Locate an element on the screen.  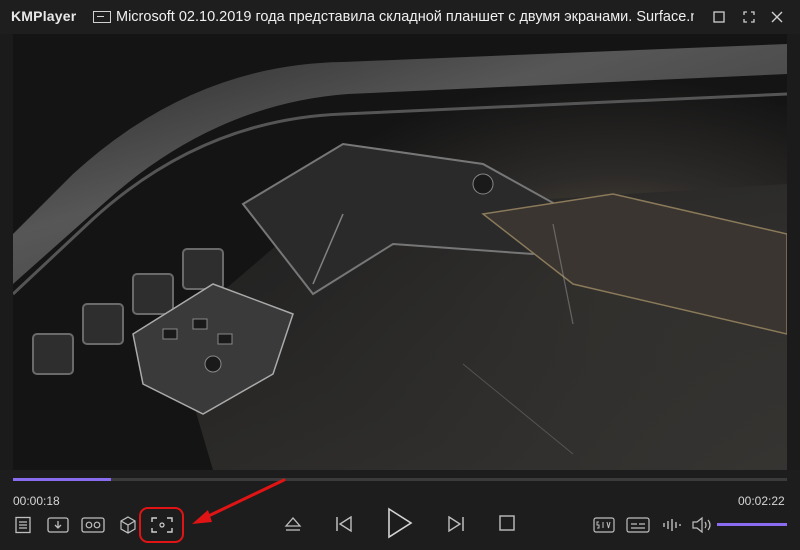
subtitle-button is located at coordinates (638, 525).